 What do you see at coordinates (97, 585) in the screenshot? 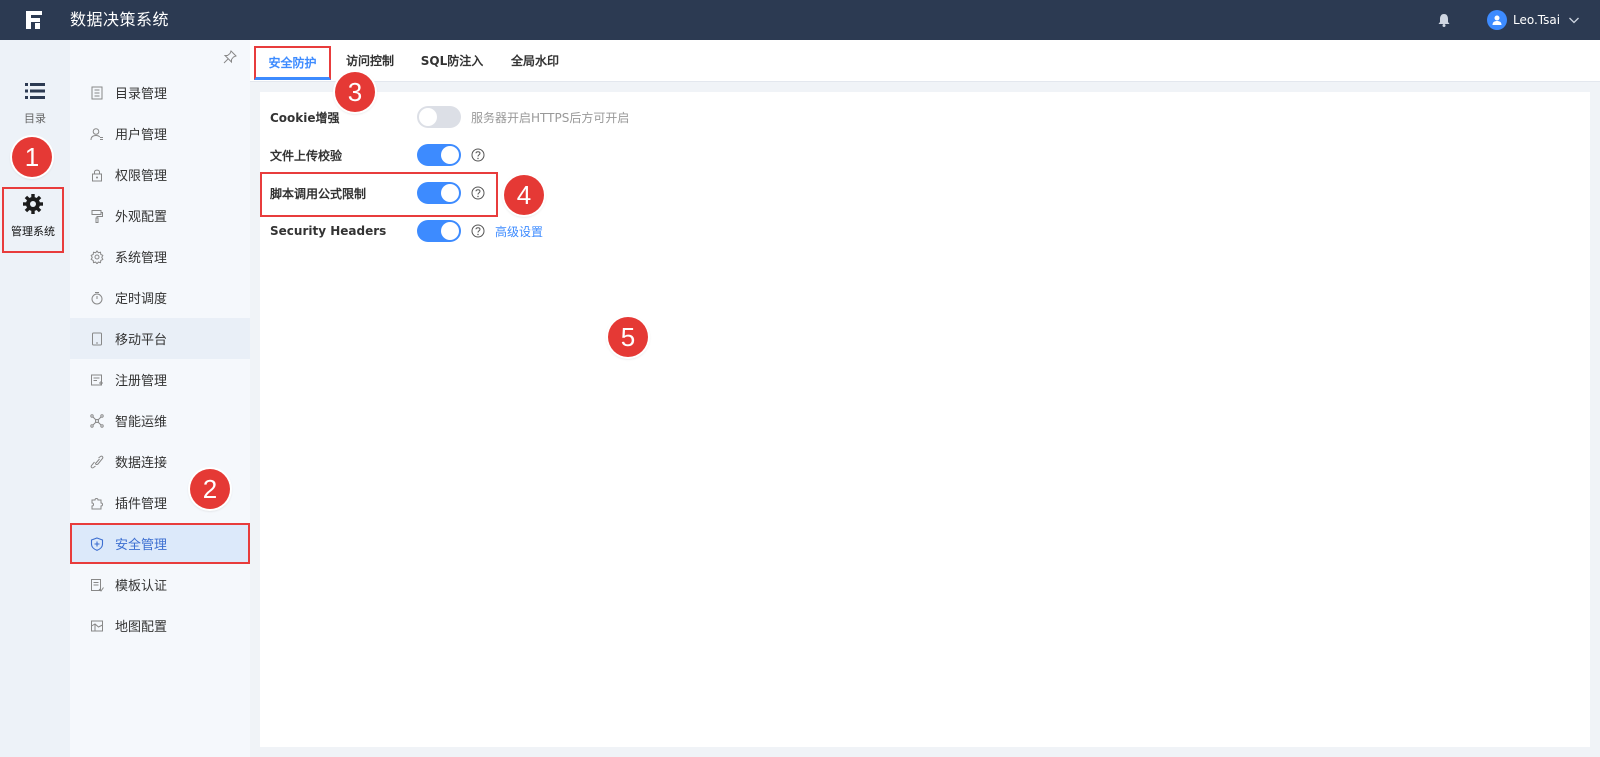
I see `template-icon` at bounding box center [97, 585].